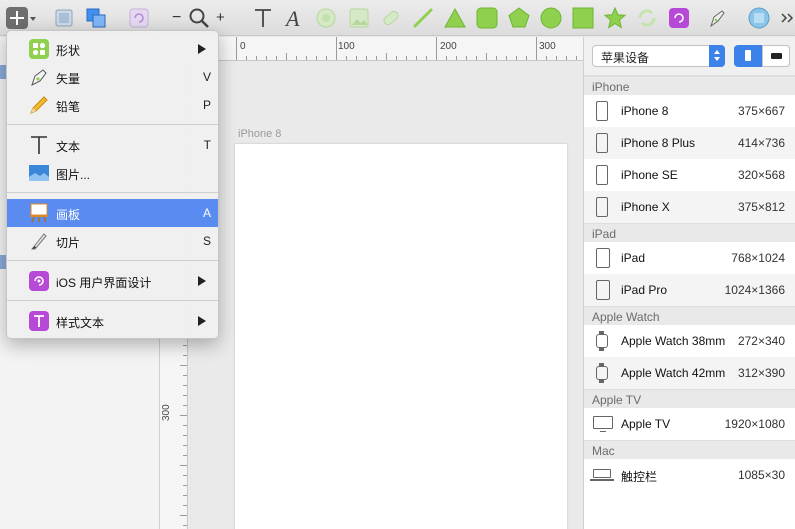 This screenshot has width=795, height=529. I want to click on pen-icon, so click(717, 18).